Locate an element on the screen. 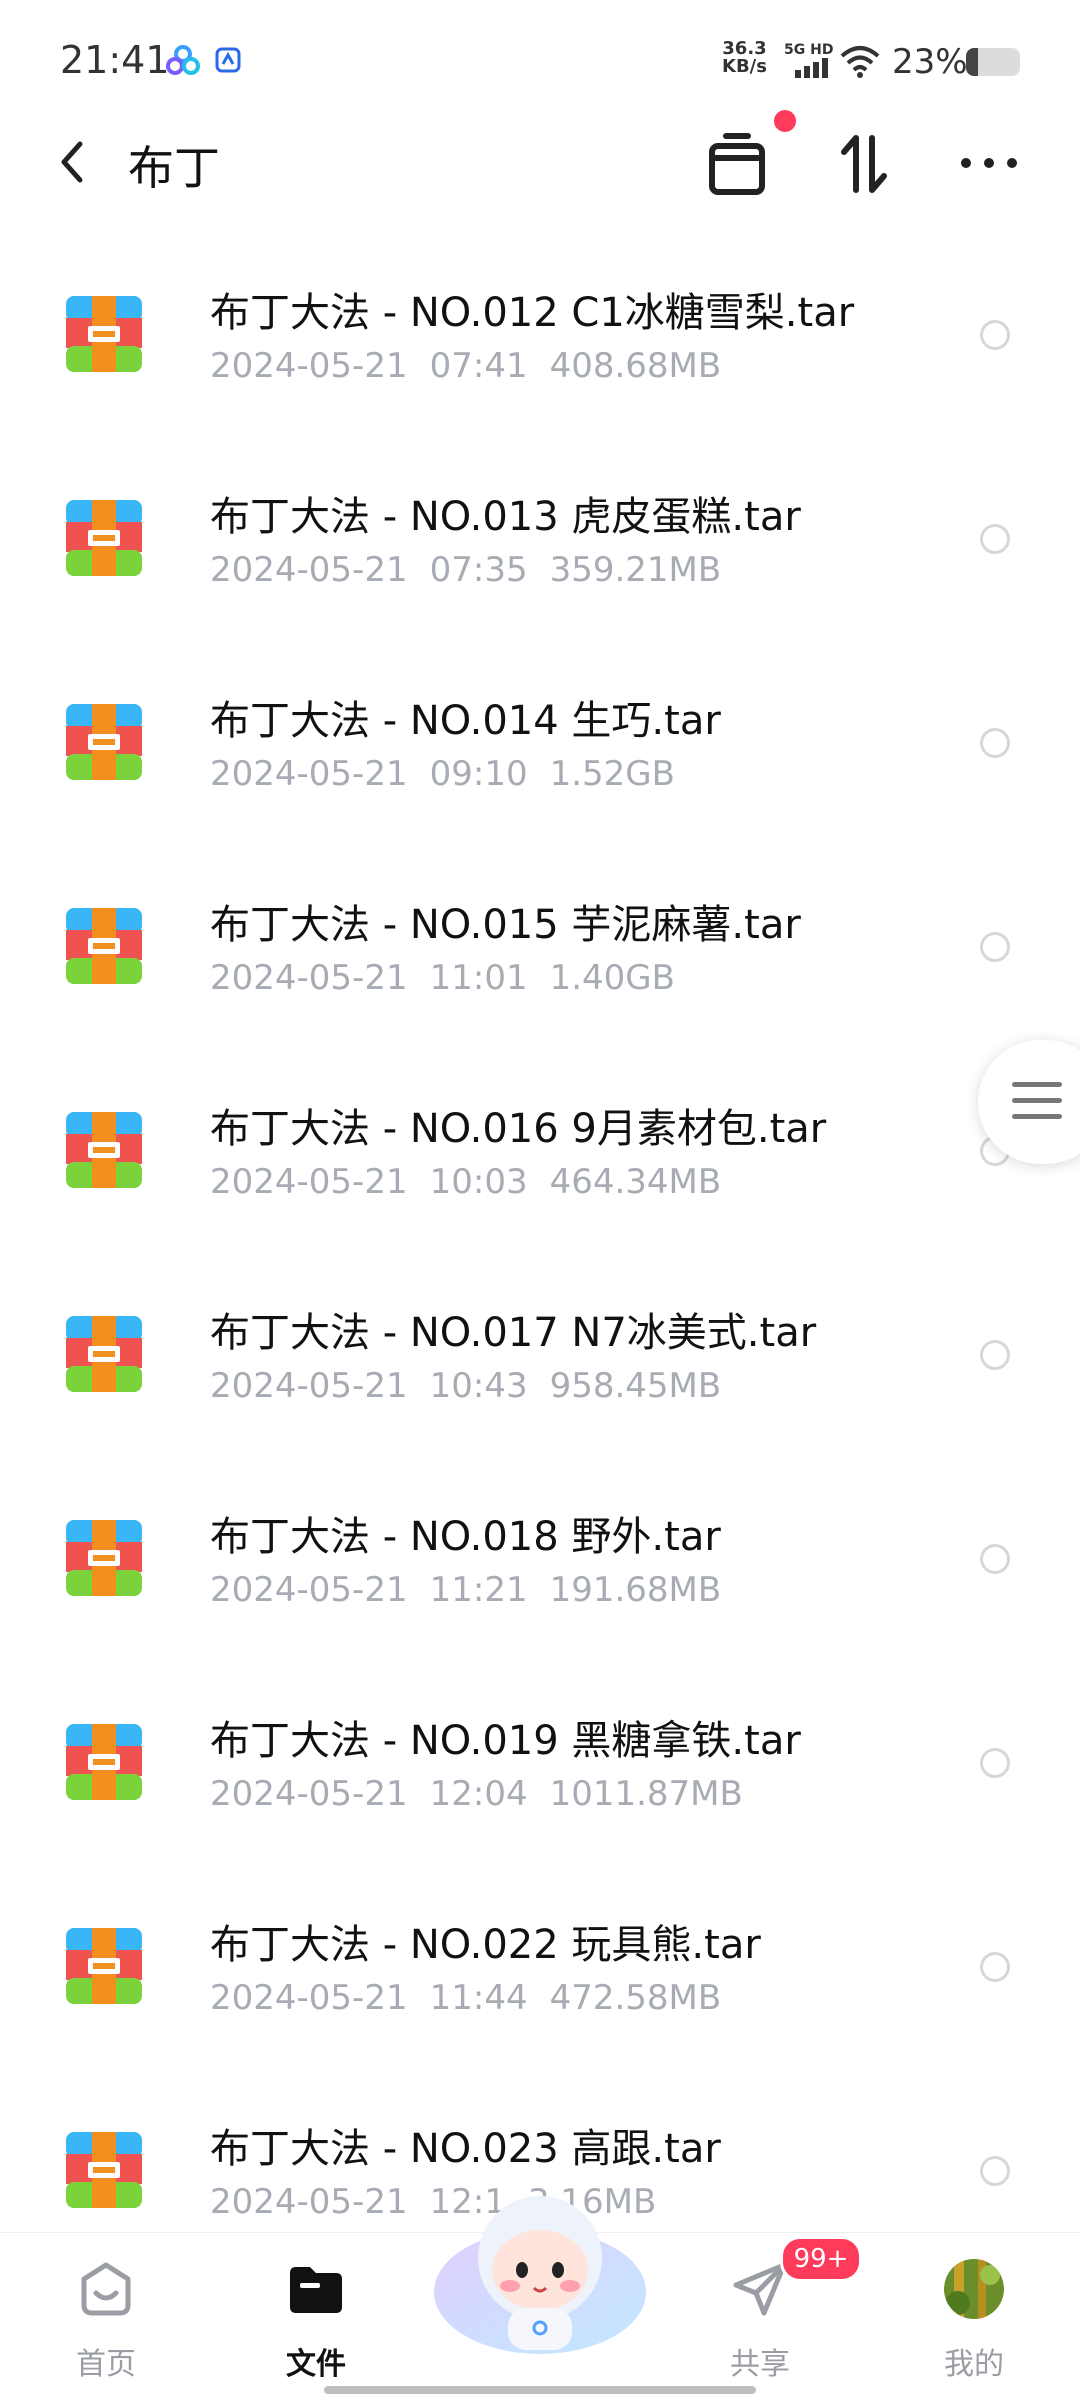  file-size: 1.52GB is located at coordinates (612, 774).